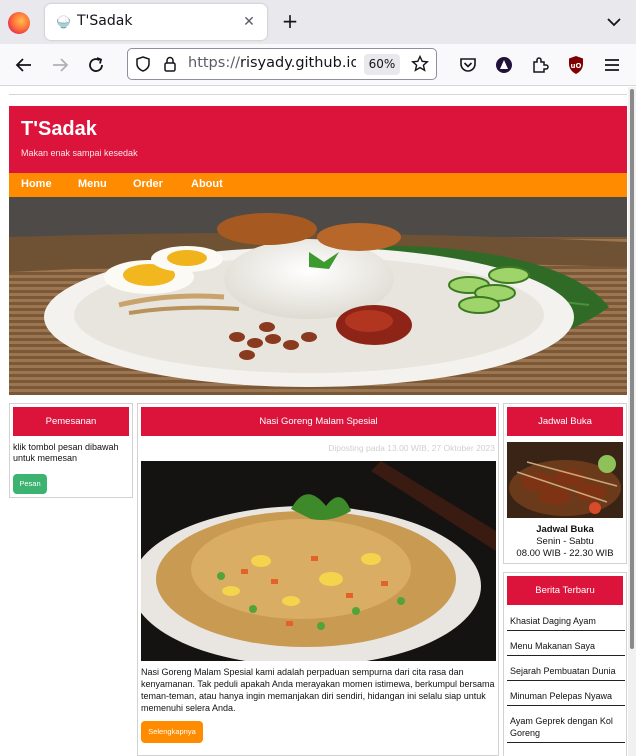 This screenshot has width=636, height=756. What do you see at coordinates (24, 65) in the screenshot?
I see `back-arrow-icon` at bounding box center [24, 65].